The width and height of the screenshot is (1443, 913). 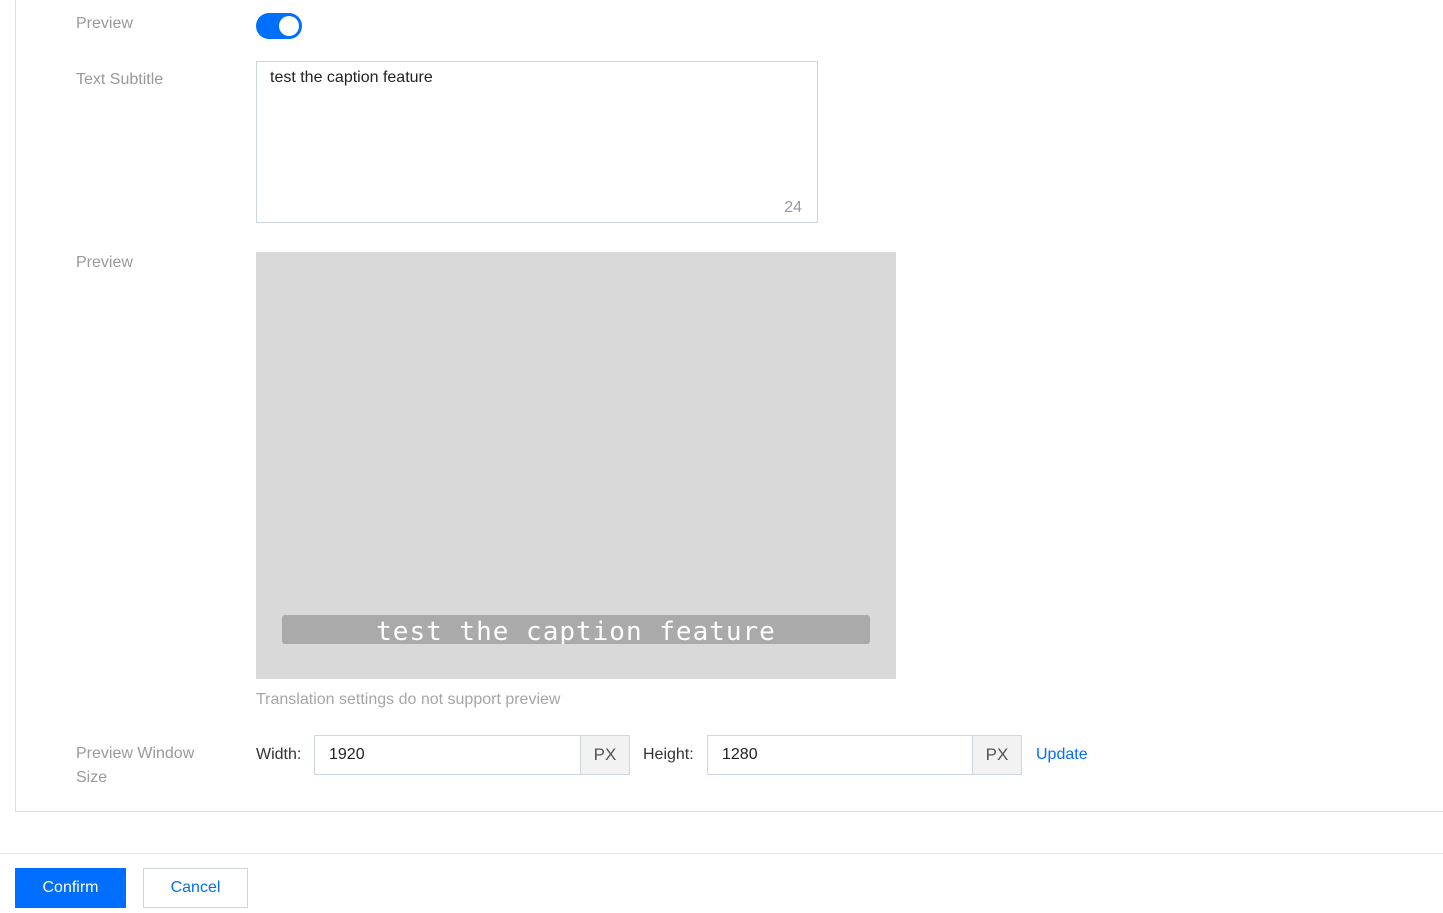 I want to click on window-size-label-line1: Preview Window, so click(x=135, y=753).